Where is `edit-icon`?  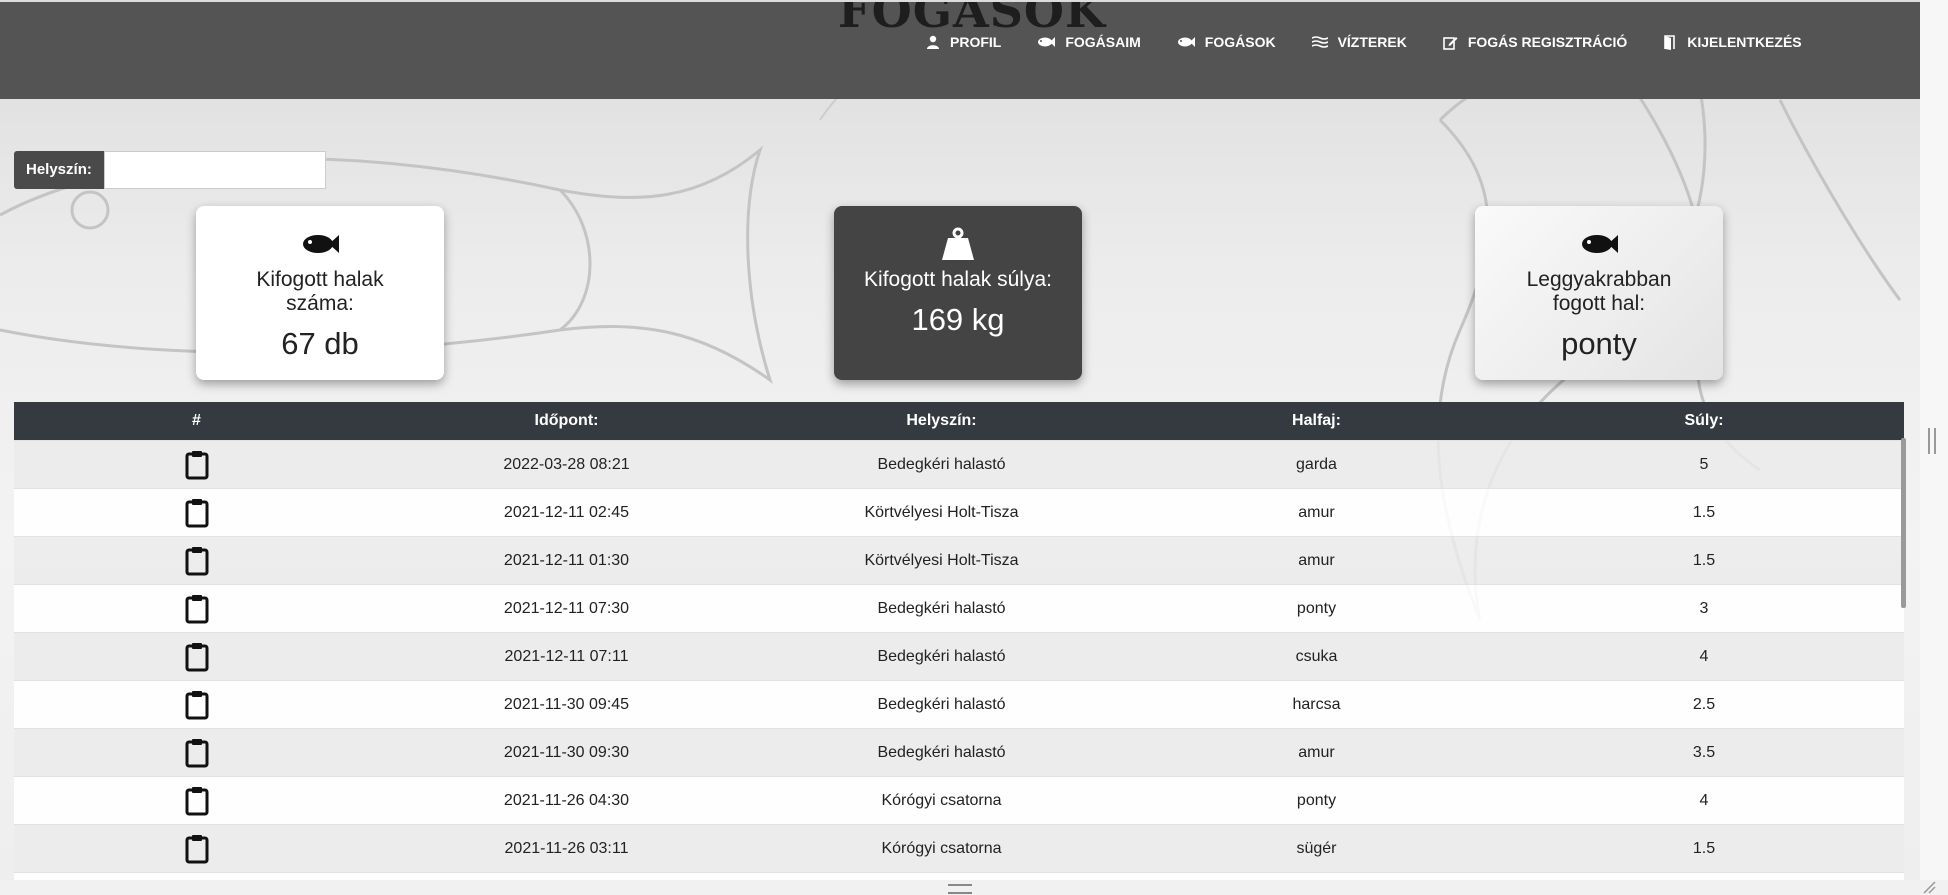 edit-icon is located at coordinates (1450, 43).